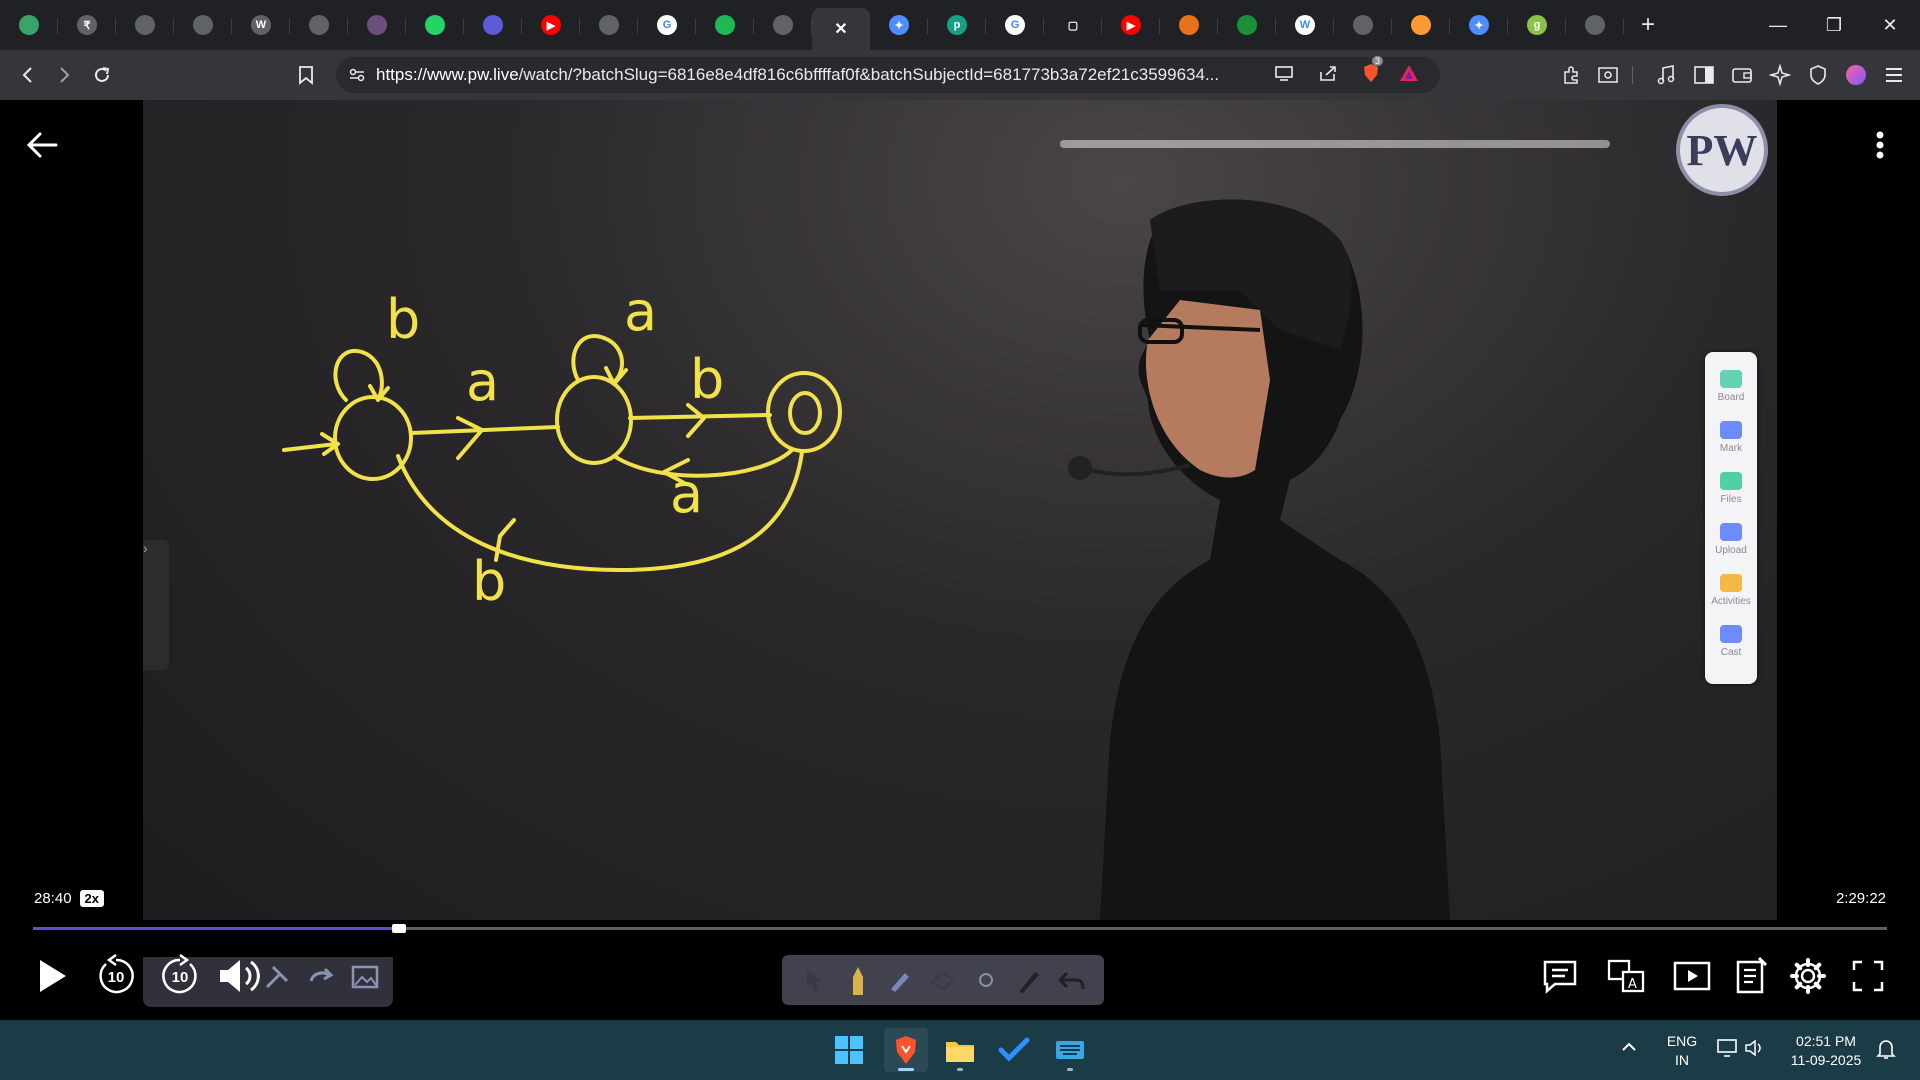 The height and width of the screenshot is (1080, 1920). What do you see at coordinates (1284, 75) in the screenshot?
I see `install-app-icon` at bounding box center [1284, 75].